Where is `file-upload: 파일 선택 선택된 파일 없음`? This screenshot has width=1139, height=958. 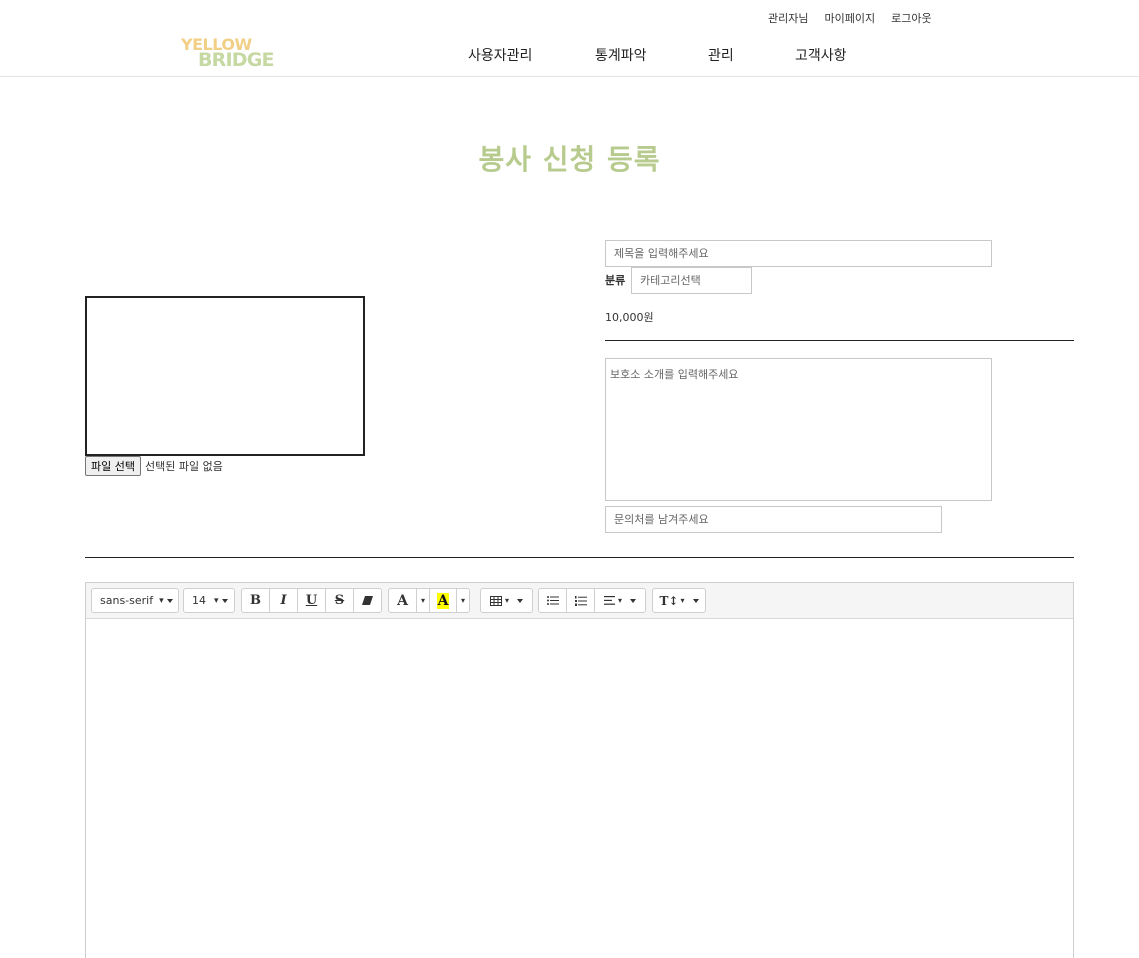
file-upload: 파일 선택 선택된 파일 없음 is located at coordinates (154, 466).